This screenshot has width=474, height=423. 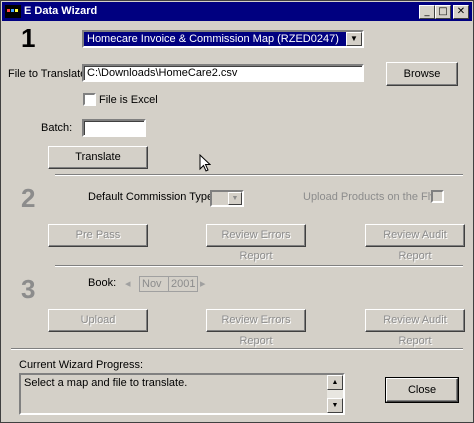 I want to click on file-path-input: C:\Downloads\HomeCare2.csv, so click(x=223, y=73).